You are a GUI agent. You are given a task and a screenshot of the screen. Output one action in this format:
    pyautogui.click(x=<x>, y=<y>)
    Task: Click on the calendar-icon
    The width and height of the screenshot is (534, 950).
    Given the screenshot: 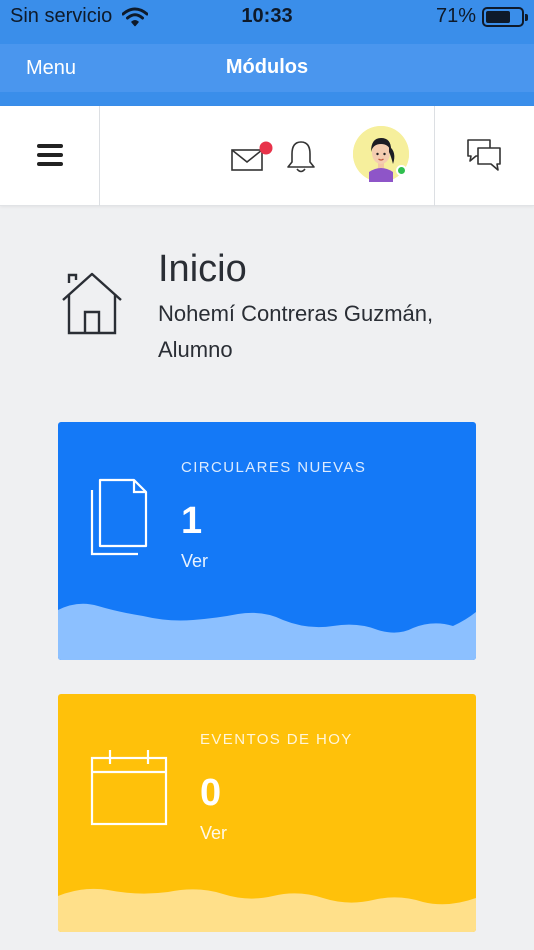 What is the action you would take?
    pyautogui.click(x=129, y=788)
    